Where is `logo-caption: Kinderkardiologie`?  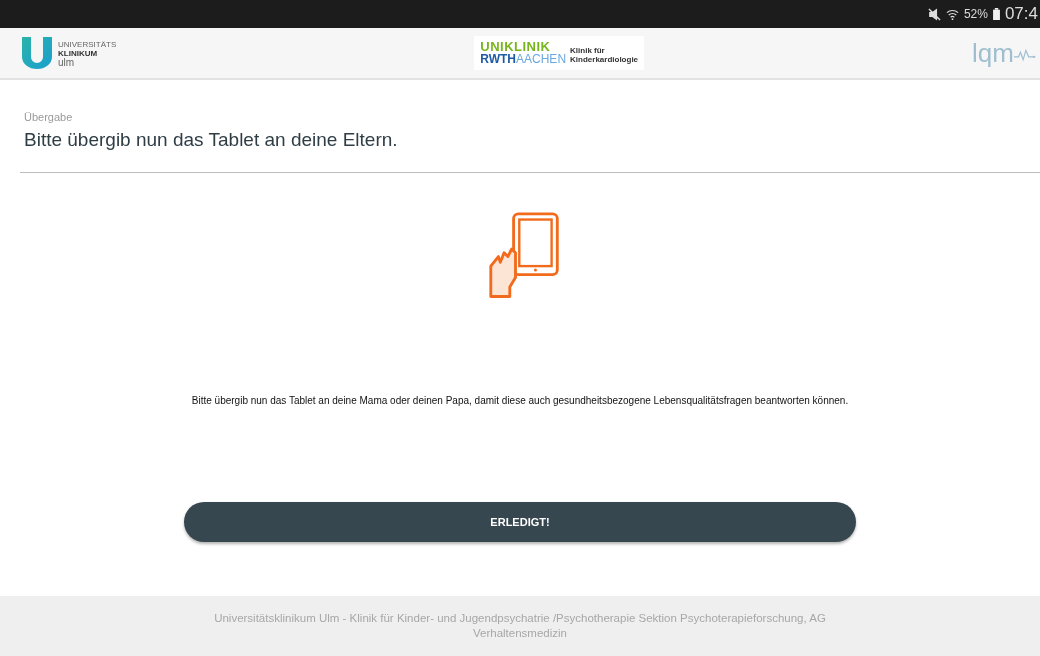
logo-caption: Kinderkardiologie is located at coordinates (604, 59).